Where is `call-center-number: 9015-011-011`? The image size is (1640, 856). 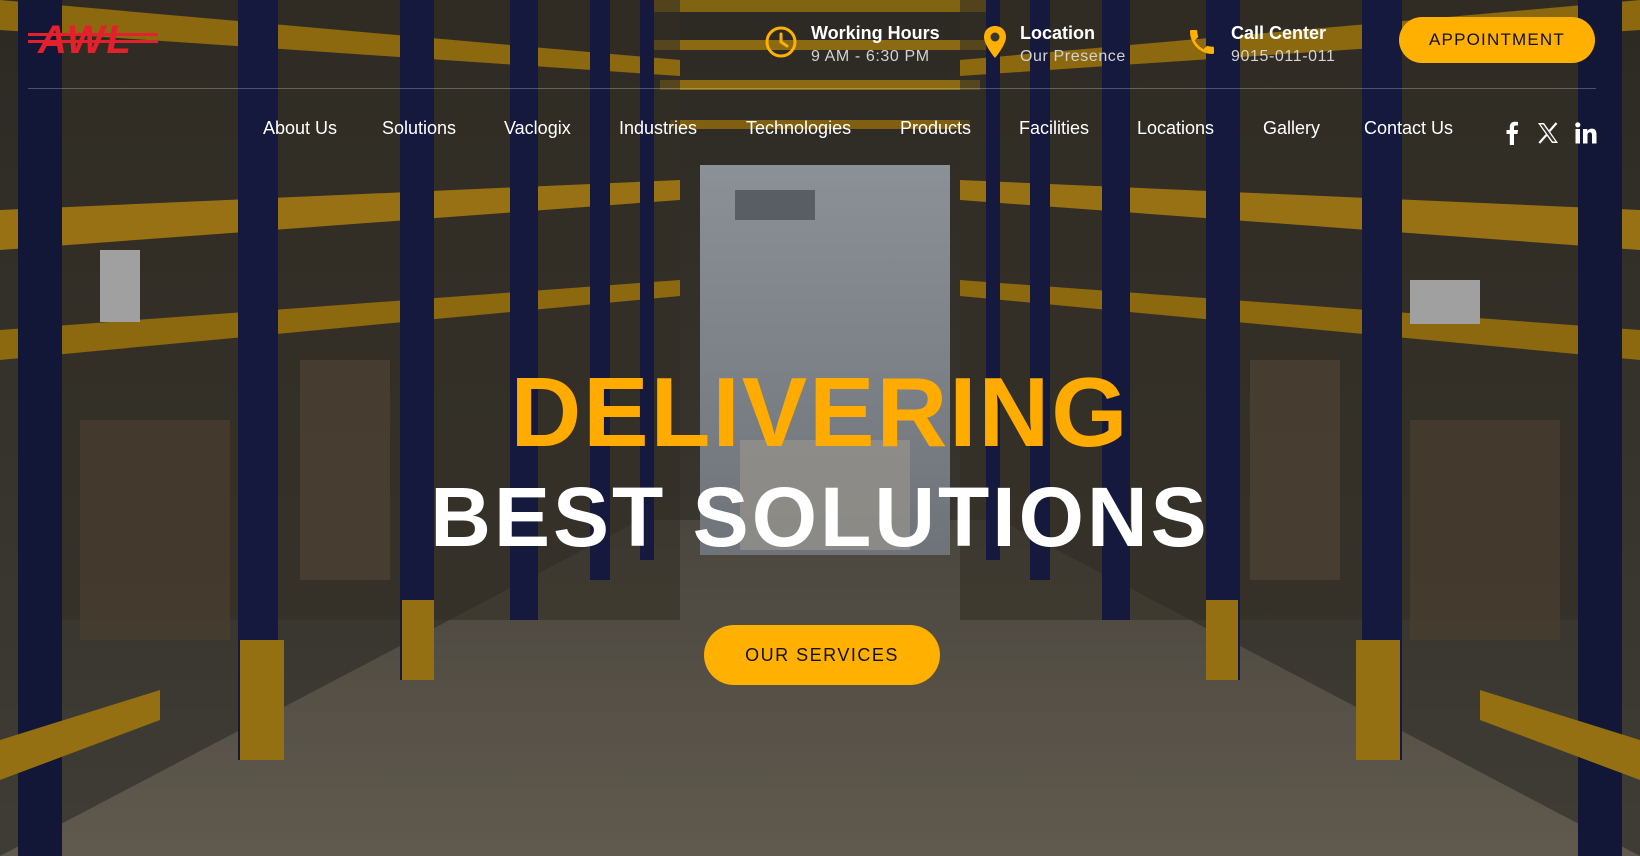
call-center-number: 9015-011-011 is located at coordinates (1283, 56).